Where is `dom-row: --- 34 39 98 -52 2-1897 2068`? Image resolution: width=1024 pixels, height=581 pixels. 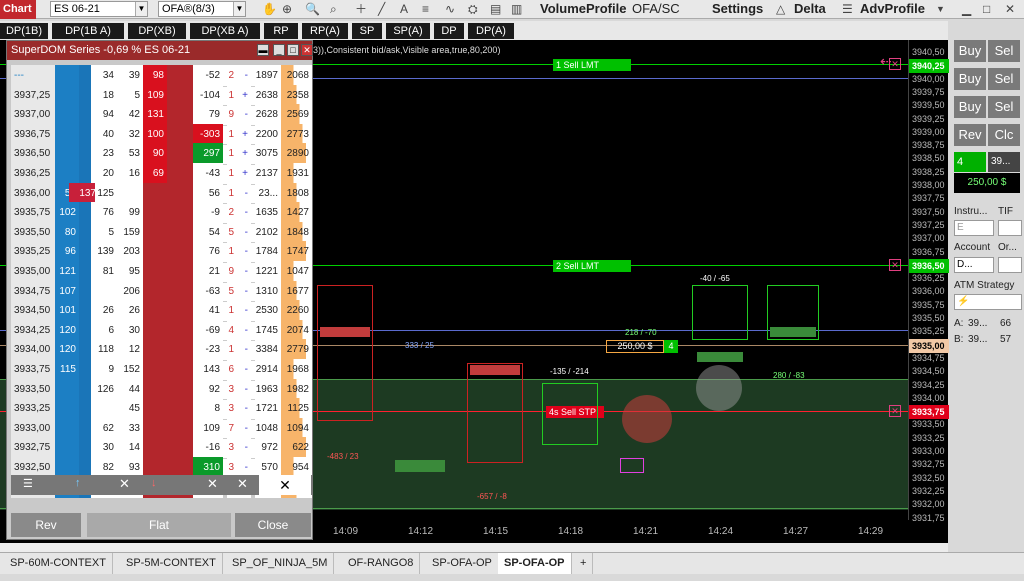 dom-row: --- 34 39 98 -52 2-1897 2068 is located at coordinates (161, 76).